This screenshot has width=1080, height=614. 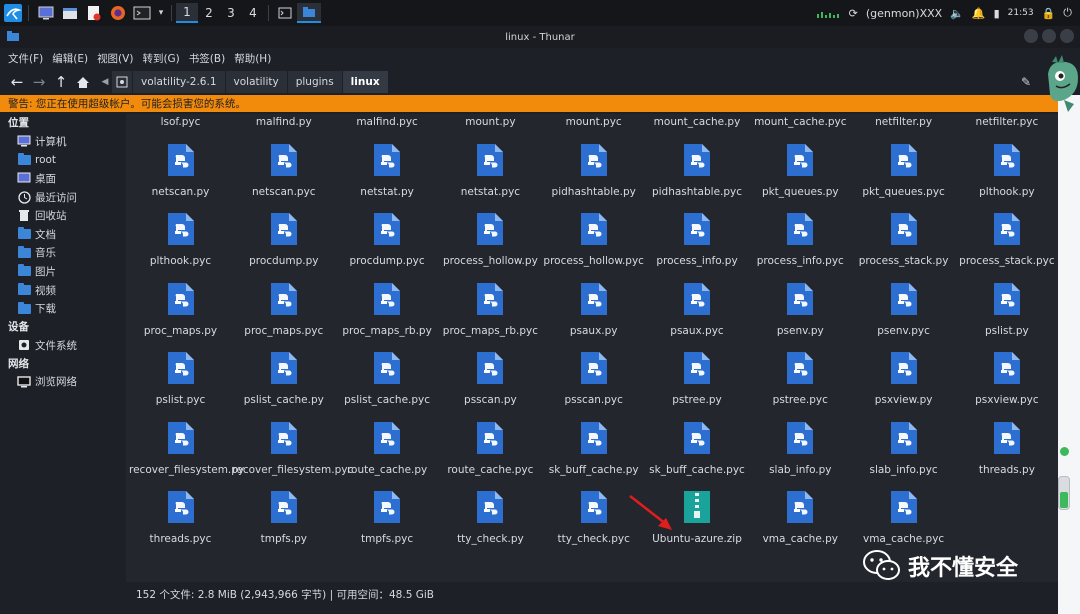 I want to click on file-item: mount_cache.py, so click(x=697, y=121).